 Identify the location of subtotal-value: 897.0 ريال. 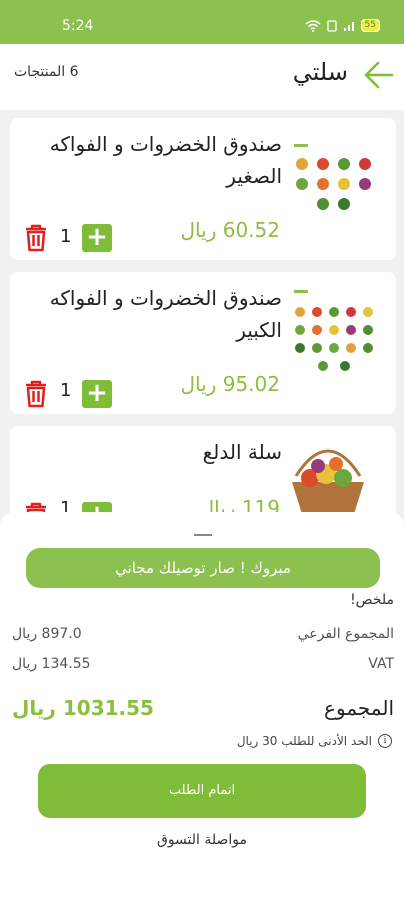
(47, 634).